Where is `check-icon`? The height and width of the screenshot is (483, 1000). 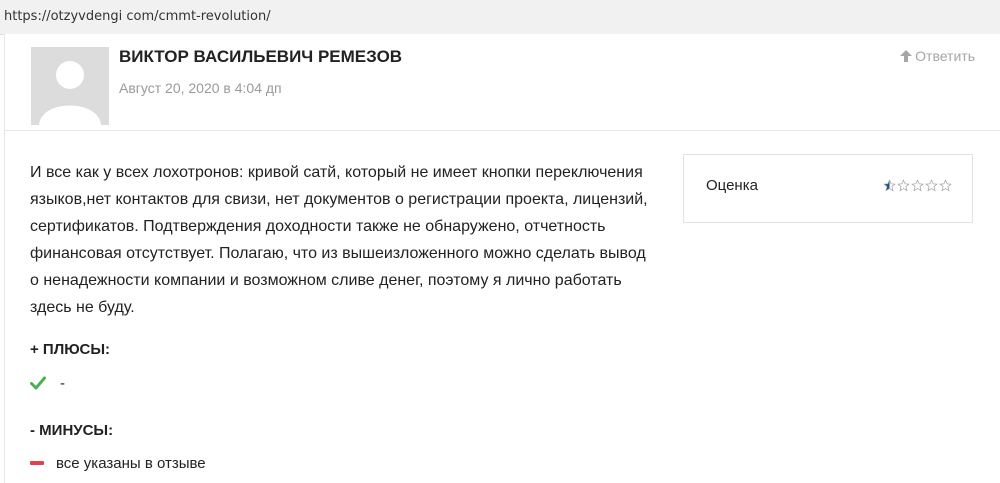 check-icon is located at coordinates (38, 383).